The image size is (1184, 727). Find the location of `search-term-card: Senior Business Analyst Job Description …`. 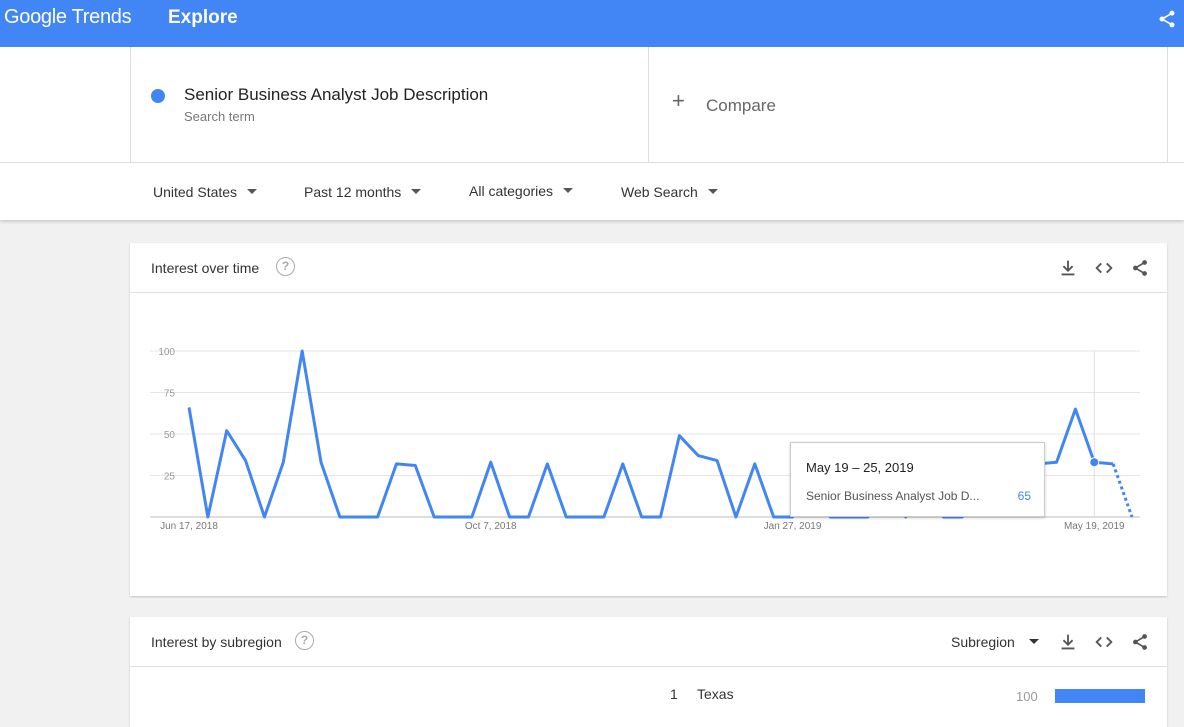

search-term-card: Senior Business Analyst Job Description … is located at coordinates (389, 105).